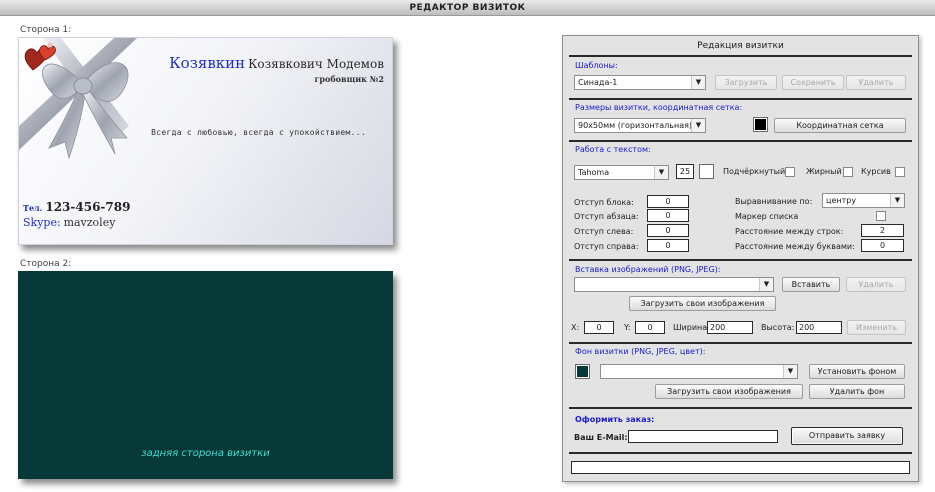 Image resolution: width=935 pixels, height=492 pixels. Describe the element at coordinates (207, 63) in the screenshot. I see `card-surname: Козявкин` at that location.